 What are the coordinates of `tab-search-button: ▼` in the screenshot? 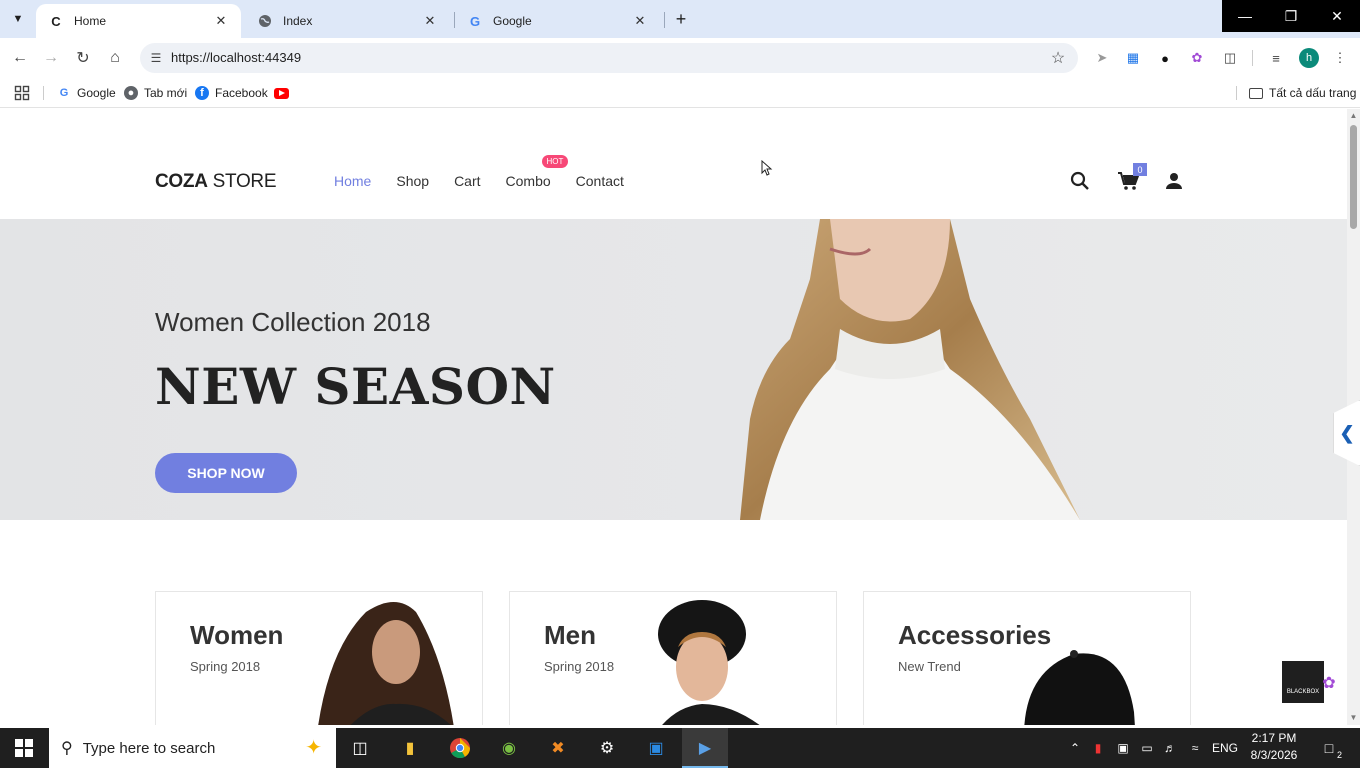 It's located at (18, 19).